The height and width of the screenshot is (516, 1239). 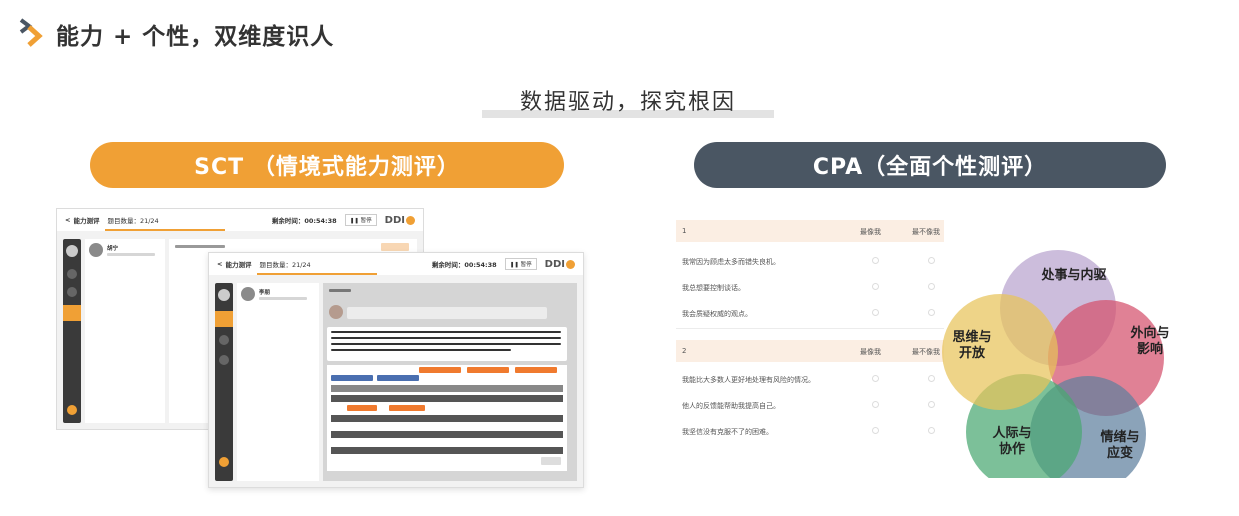 What do you see at coordinates (810, 328) in the screenshot?
I see `divider` at bounding box center [810, 328].